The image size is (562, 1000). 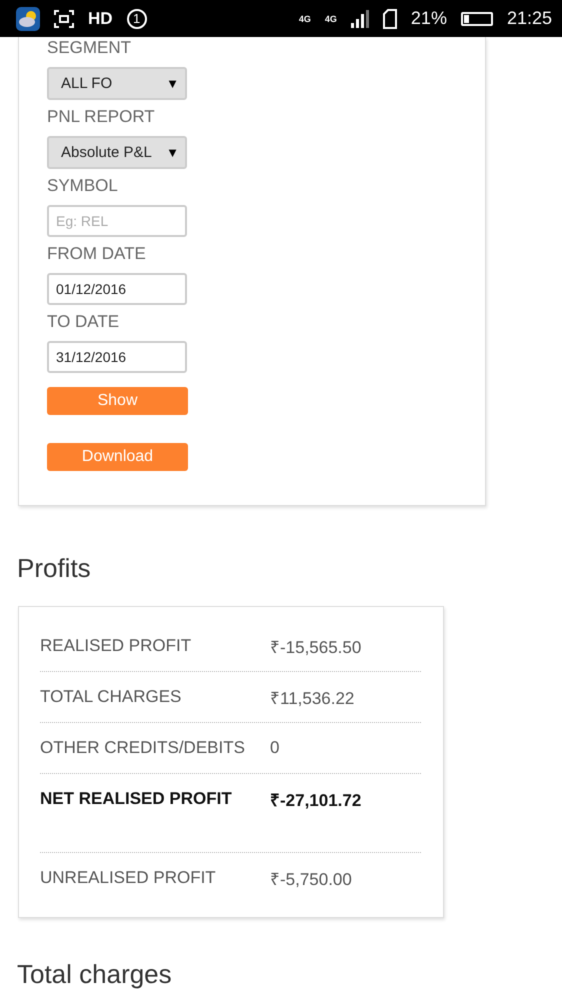 What do you see at coordinates (311, 879) in the screenshot?
I see `row-value: ₹-5,750.00` at bounding box center [311, 879].